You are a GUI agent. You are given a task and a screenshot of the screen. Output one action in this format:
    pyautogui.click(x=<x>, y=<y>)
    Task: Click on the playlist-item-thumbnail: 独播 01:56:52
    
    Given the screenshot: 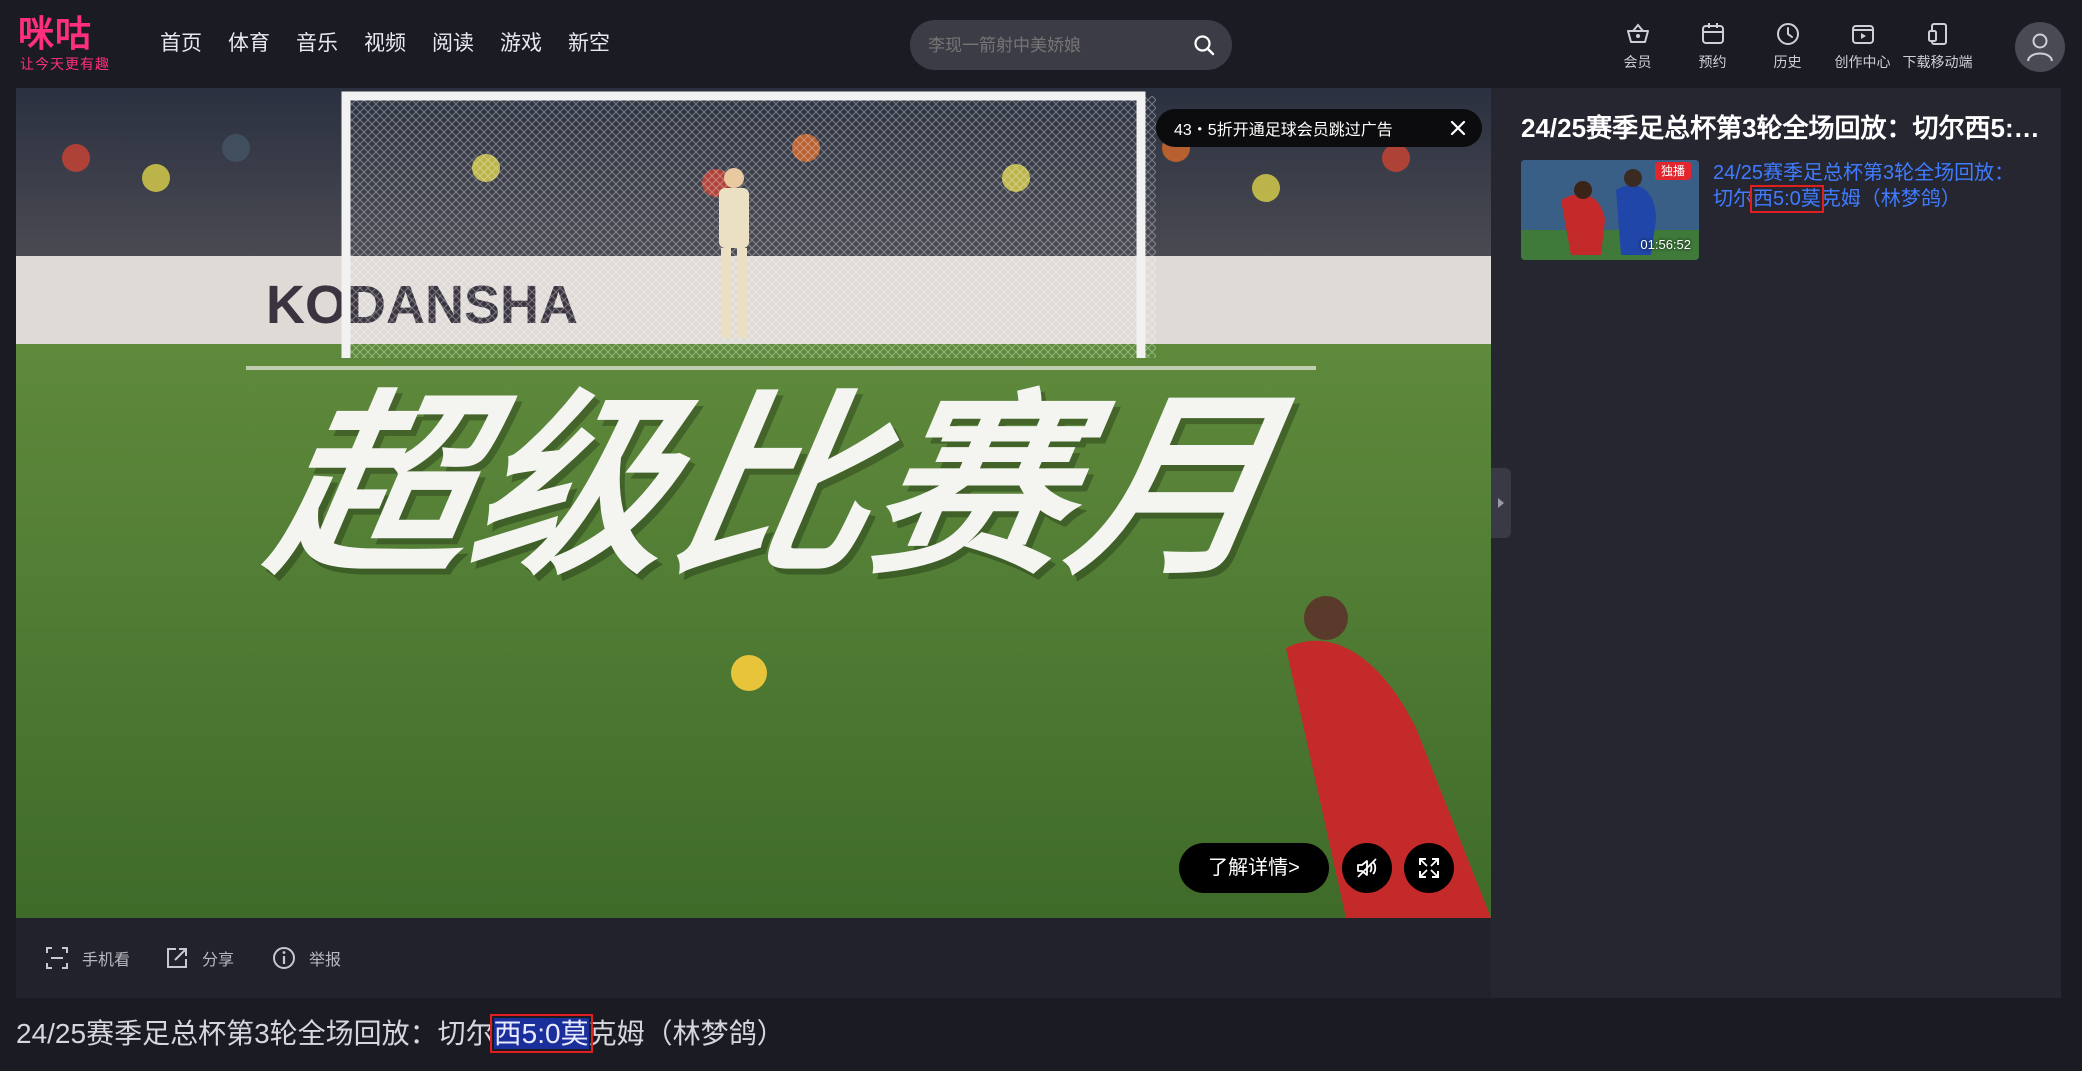 What is the action you would take?
    pyautogui.click(x=1610, y=210)
    